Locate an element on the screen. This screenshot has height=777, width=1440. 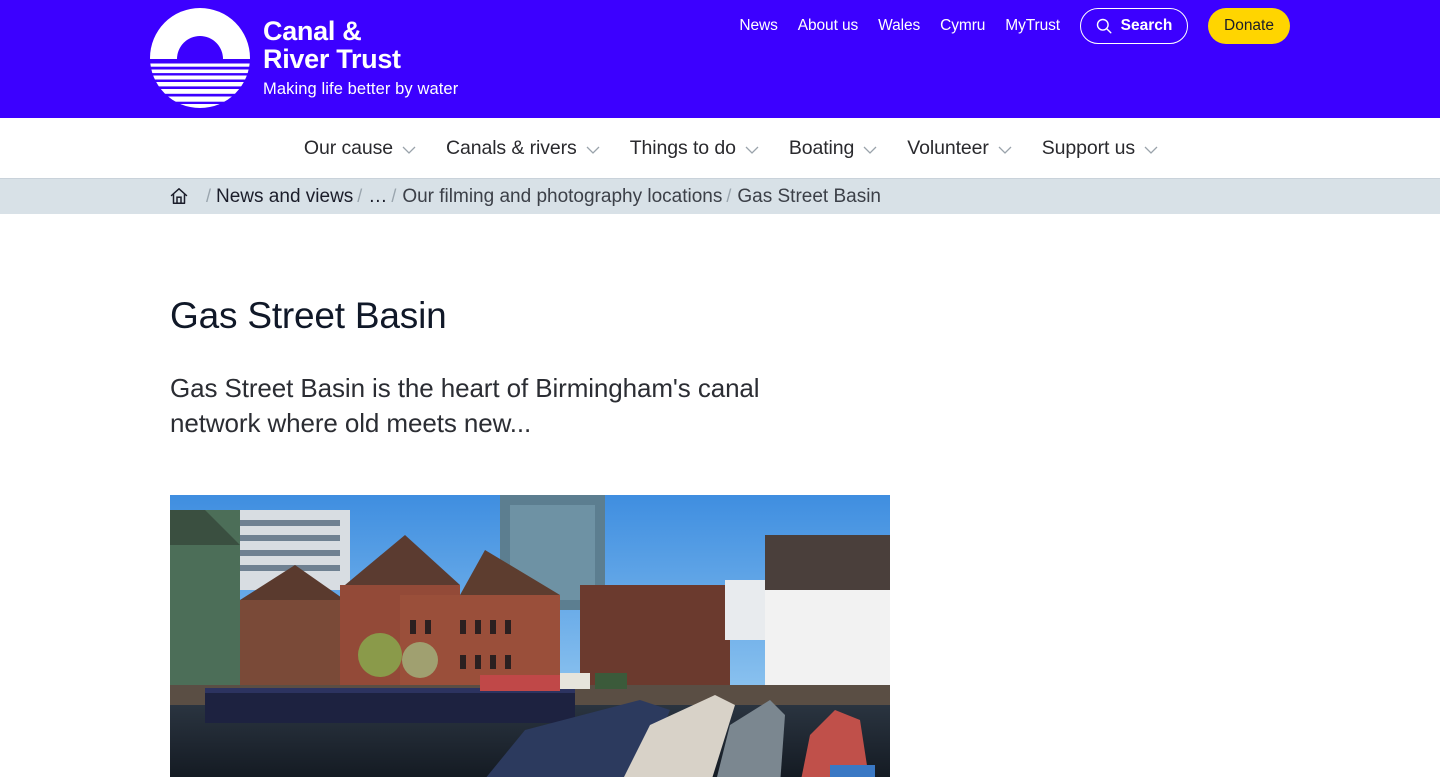
util-link-cymru: Cymru is located at coordinates (962, 26).